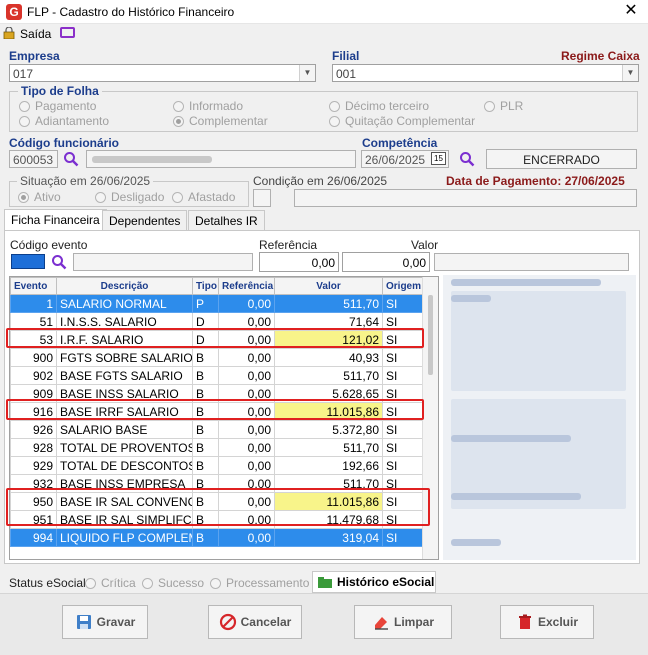 The image size is (648, 655). I want to click on table-row: 929 TOTAL DE DESCONTOS B 0,00 192,66 SI, so click(216, 465).